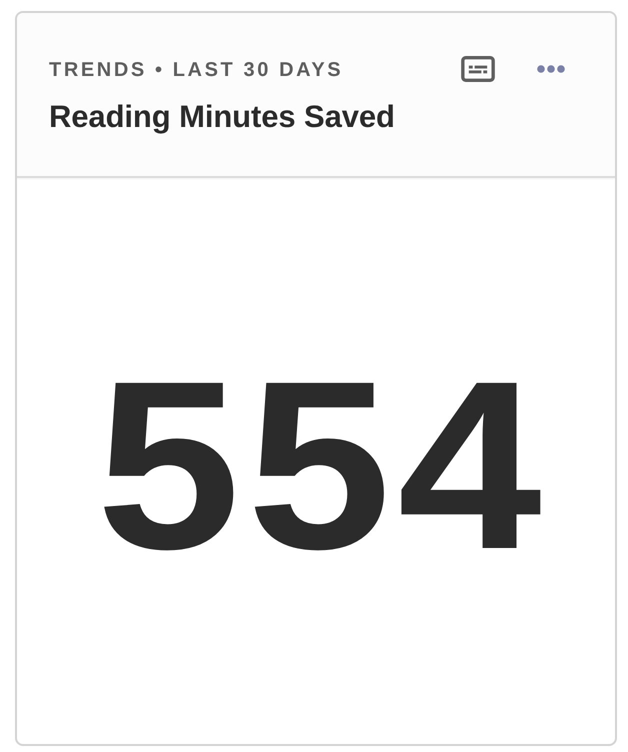 This screenshot has width=628, height=752. I want to click on more-icon, so click(551, 69).